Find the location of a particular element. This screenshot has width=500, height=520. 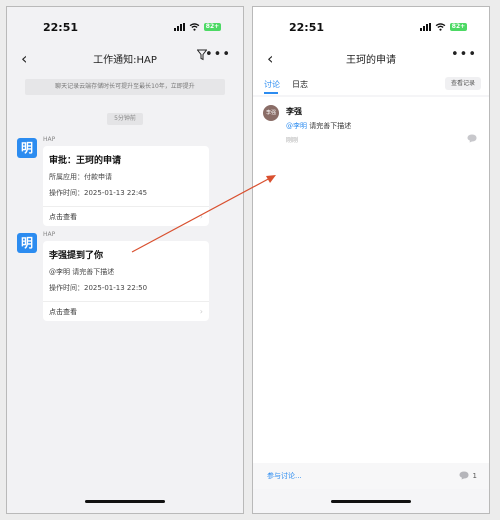

tab-bar: 讨论 日志 查看记录 is located at coordinates (371, 84).